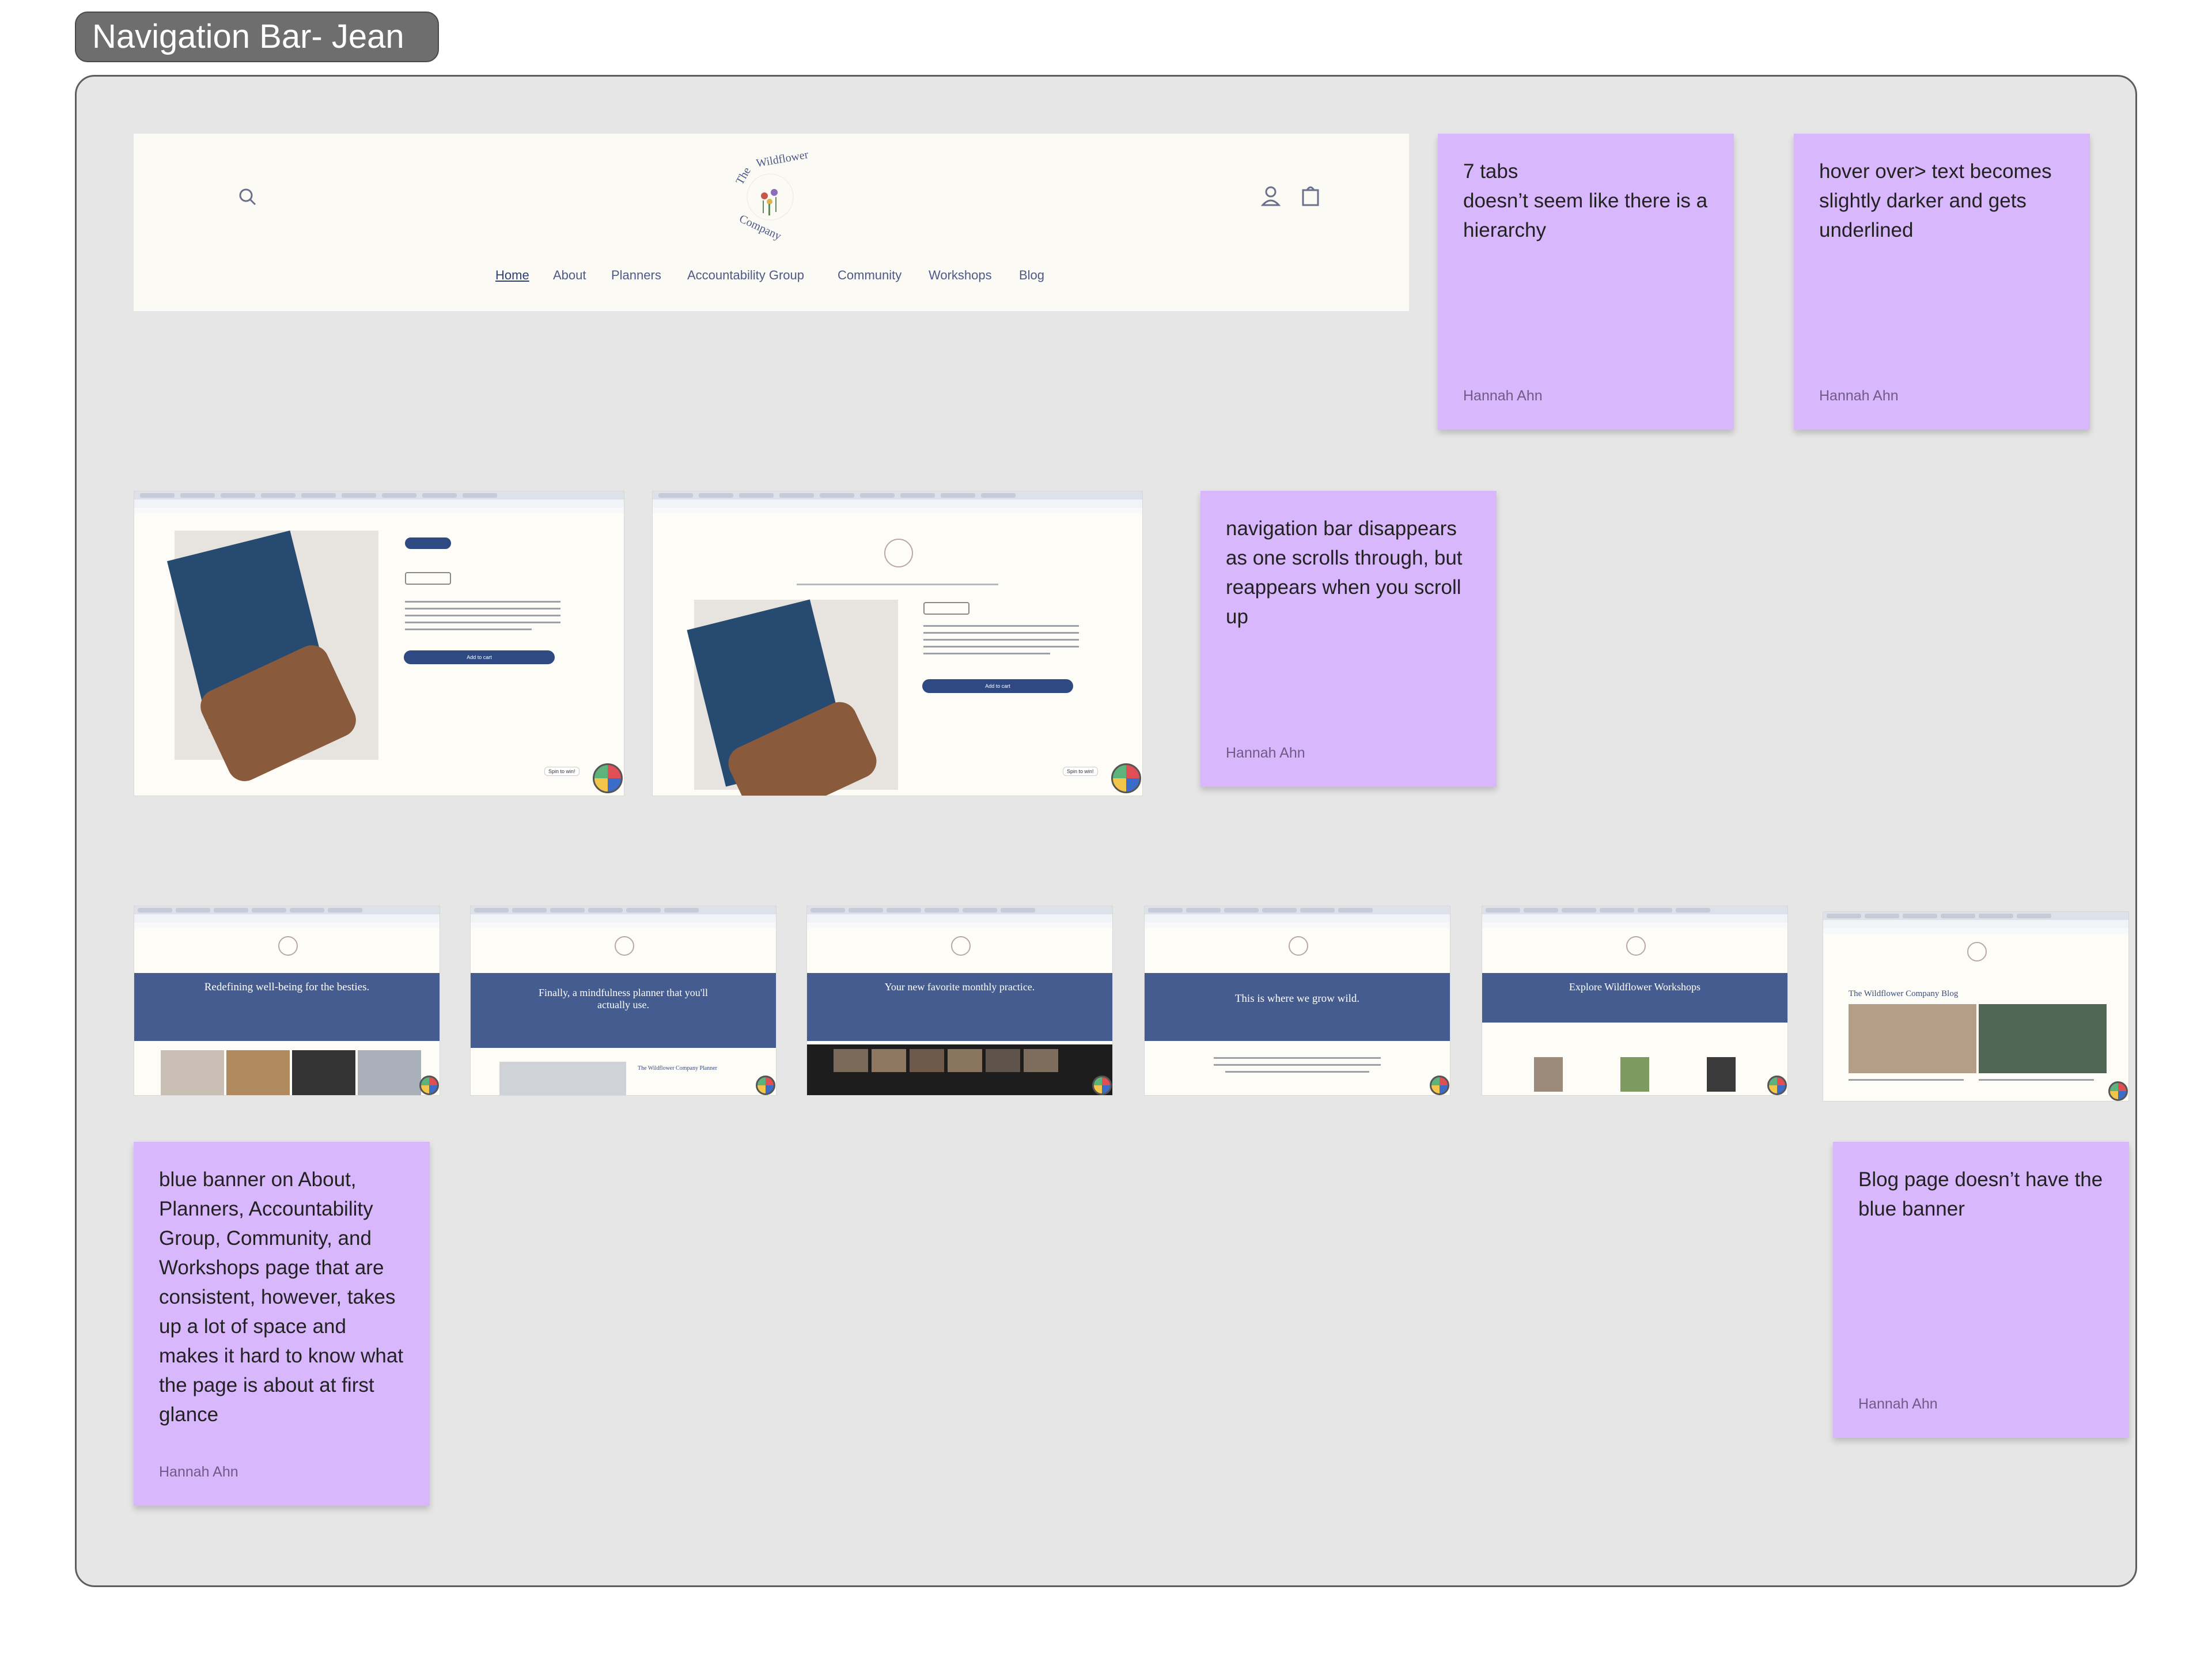 The height and width of the screenshot is (1662, 2212). I want to click on nav-link-home: Home, so click(512, 275).